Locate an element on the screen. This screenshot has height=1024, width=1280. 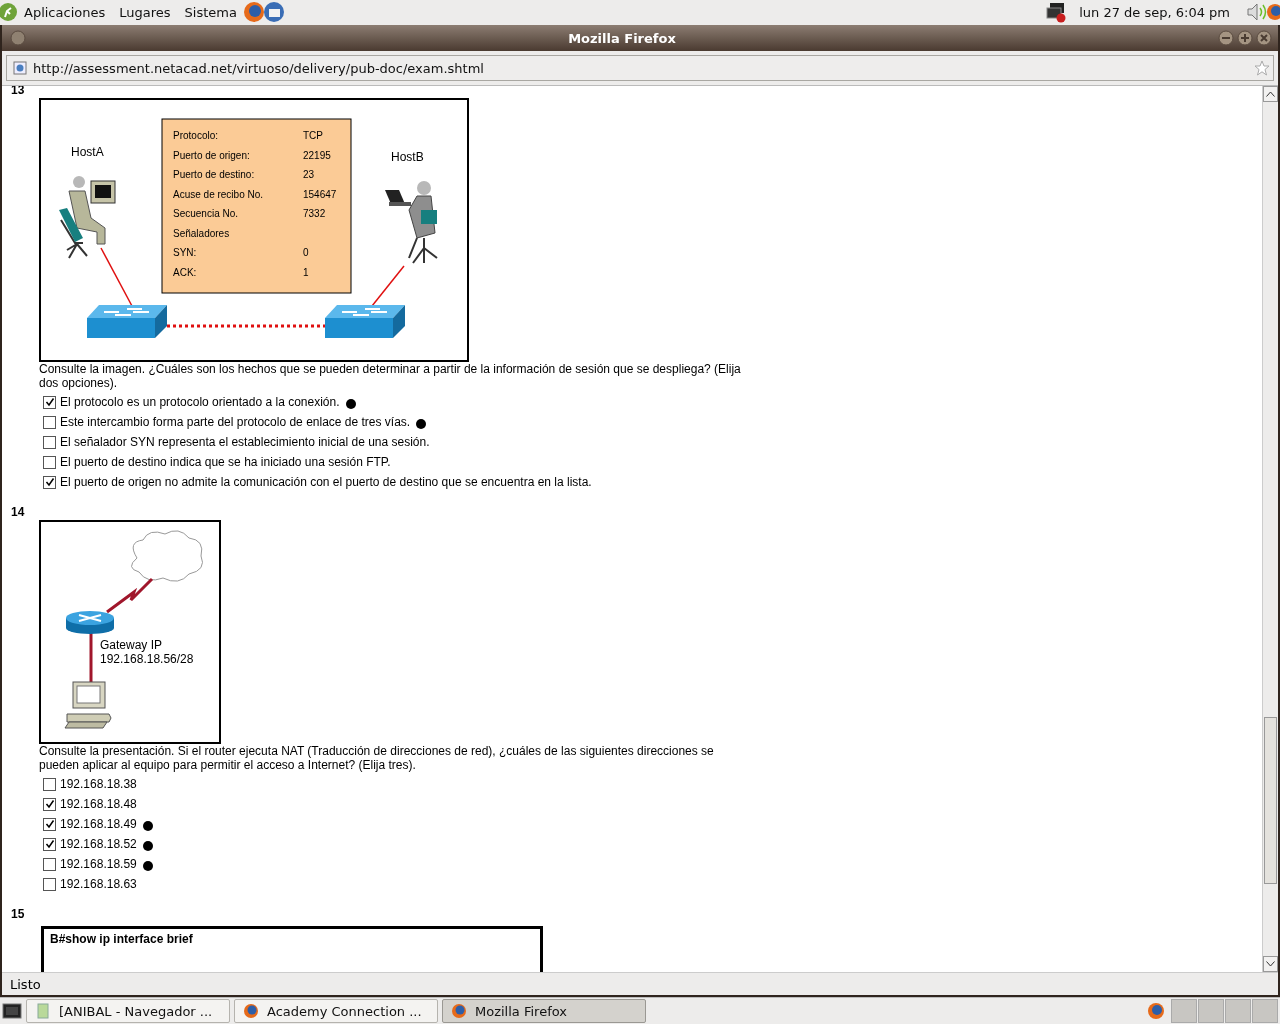
answer-option: El protocolo es un protocolo orientado a la conexión. is located at coordinates (200, 402).